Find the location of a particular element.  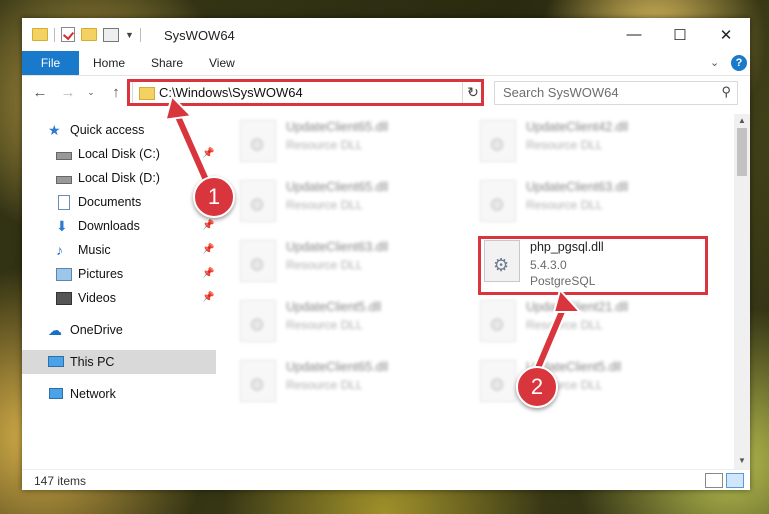

sidebar-item-label: Music is located at coordinates (94, 250).